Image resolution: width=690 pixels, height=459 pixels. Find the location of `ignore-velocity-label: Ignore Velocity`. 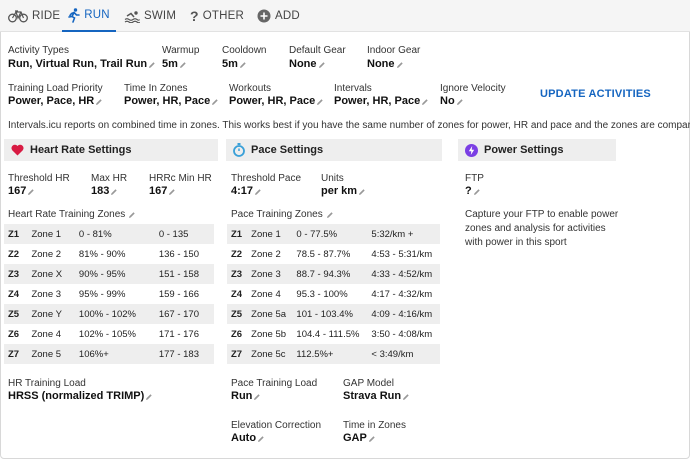

ignore-velocity-label: Ignore Velocity is located at coordinates (473, 88).